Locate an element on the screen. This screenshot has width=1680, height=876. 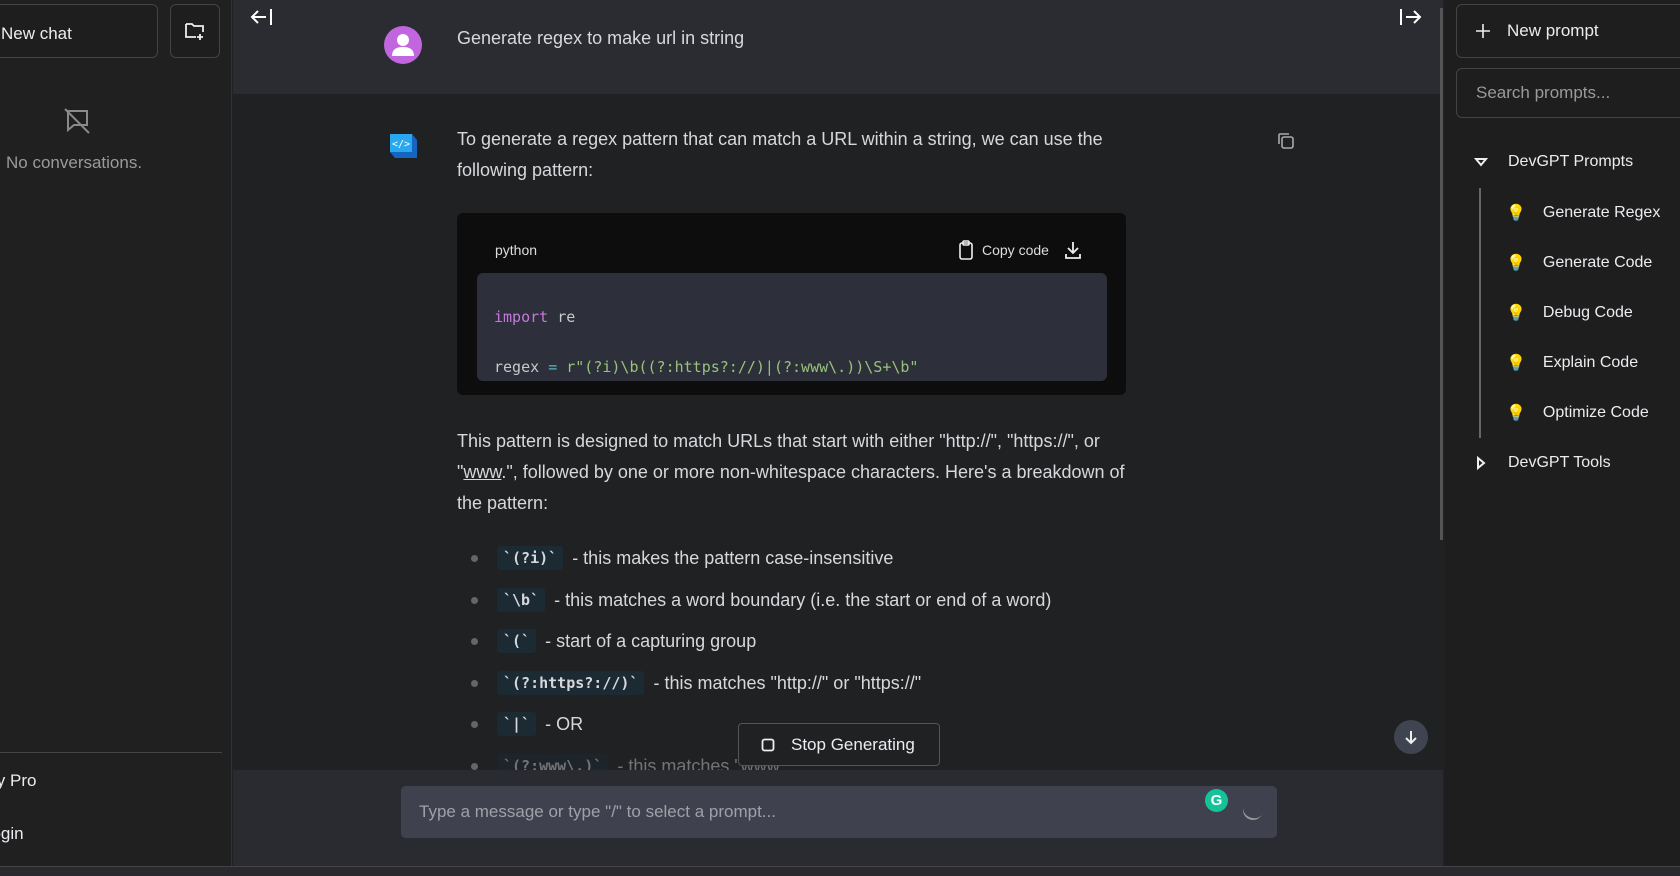
list-item-text: - OR is located at coordinates (564, 723).